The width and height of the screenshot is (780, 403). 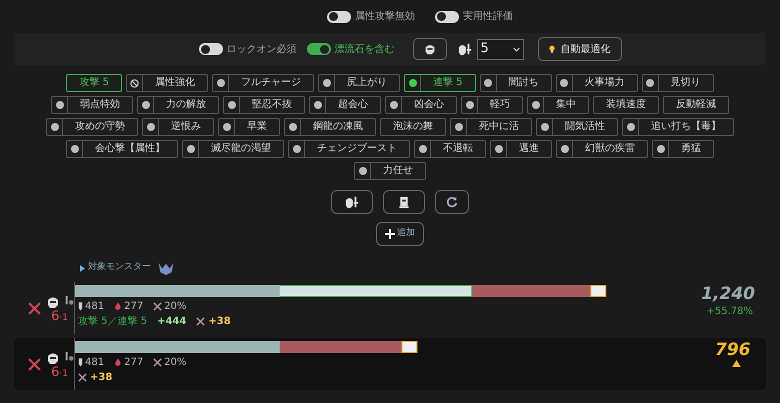 I want to click on skill-chip: 堅忍不抜, so click(x=264, y=105).